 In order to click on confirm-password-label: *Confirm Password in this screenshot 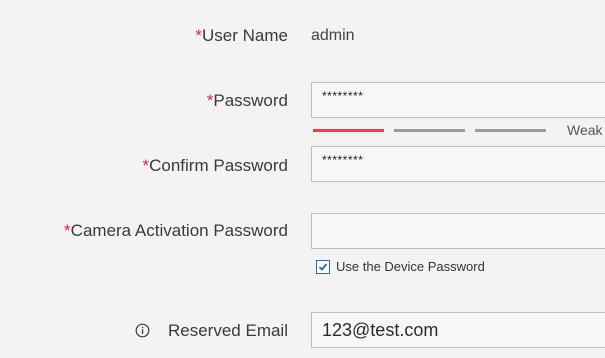, I will do `click(215, 165)`.